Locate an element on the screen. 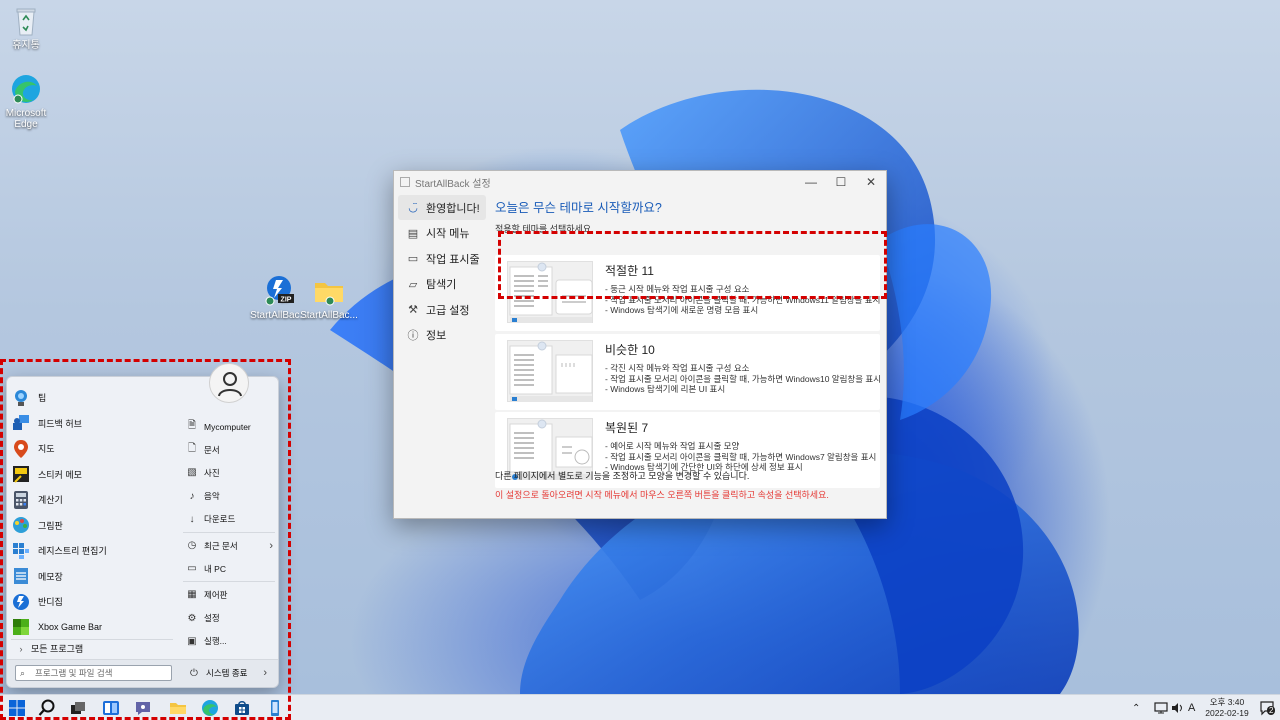  store-button is located at coordinates (242, 708).